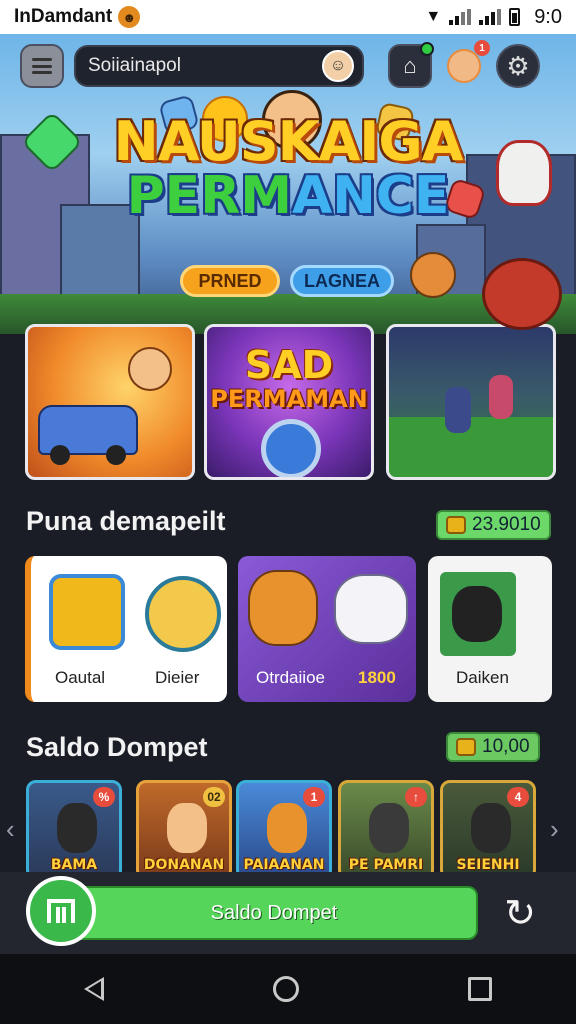 This screenshot has width=576, height=1024. Describe the element at coordinates (274, 913) in the screenshot. I see `wallet-balance-button: Saldo Dompet` at that location.